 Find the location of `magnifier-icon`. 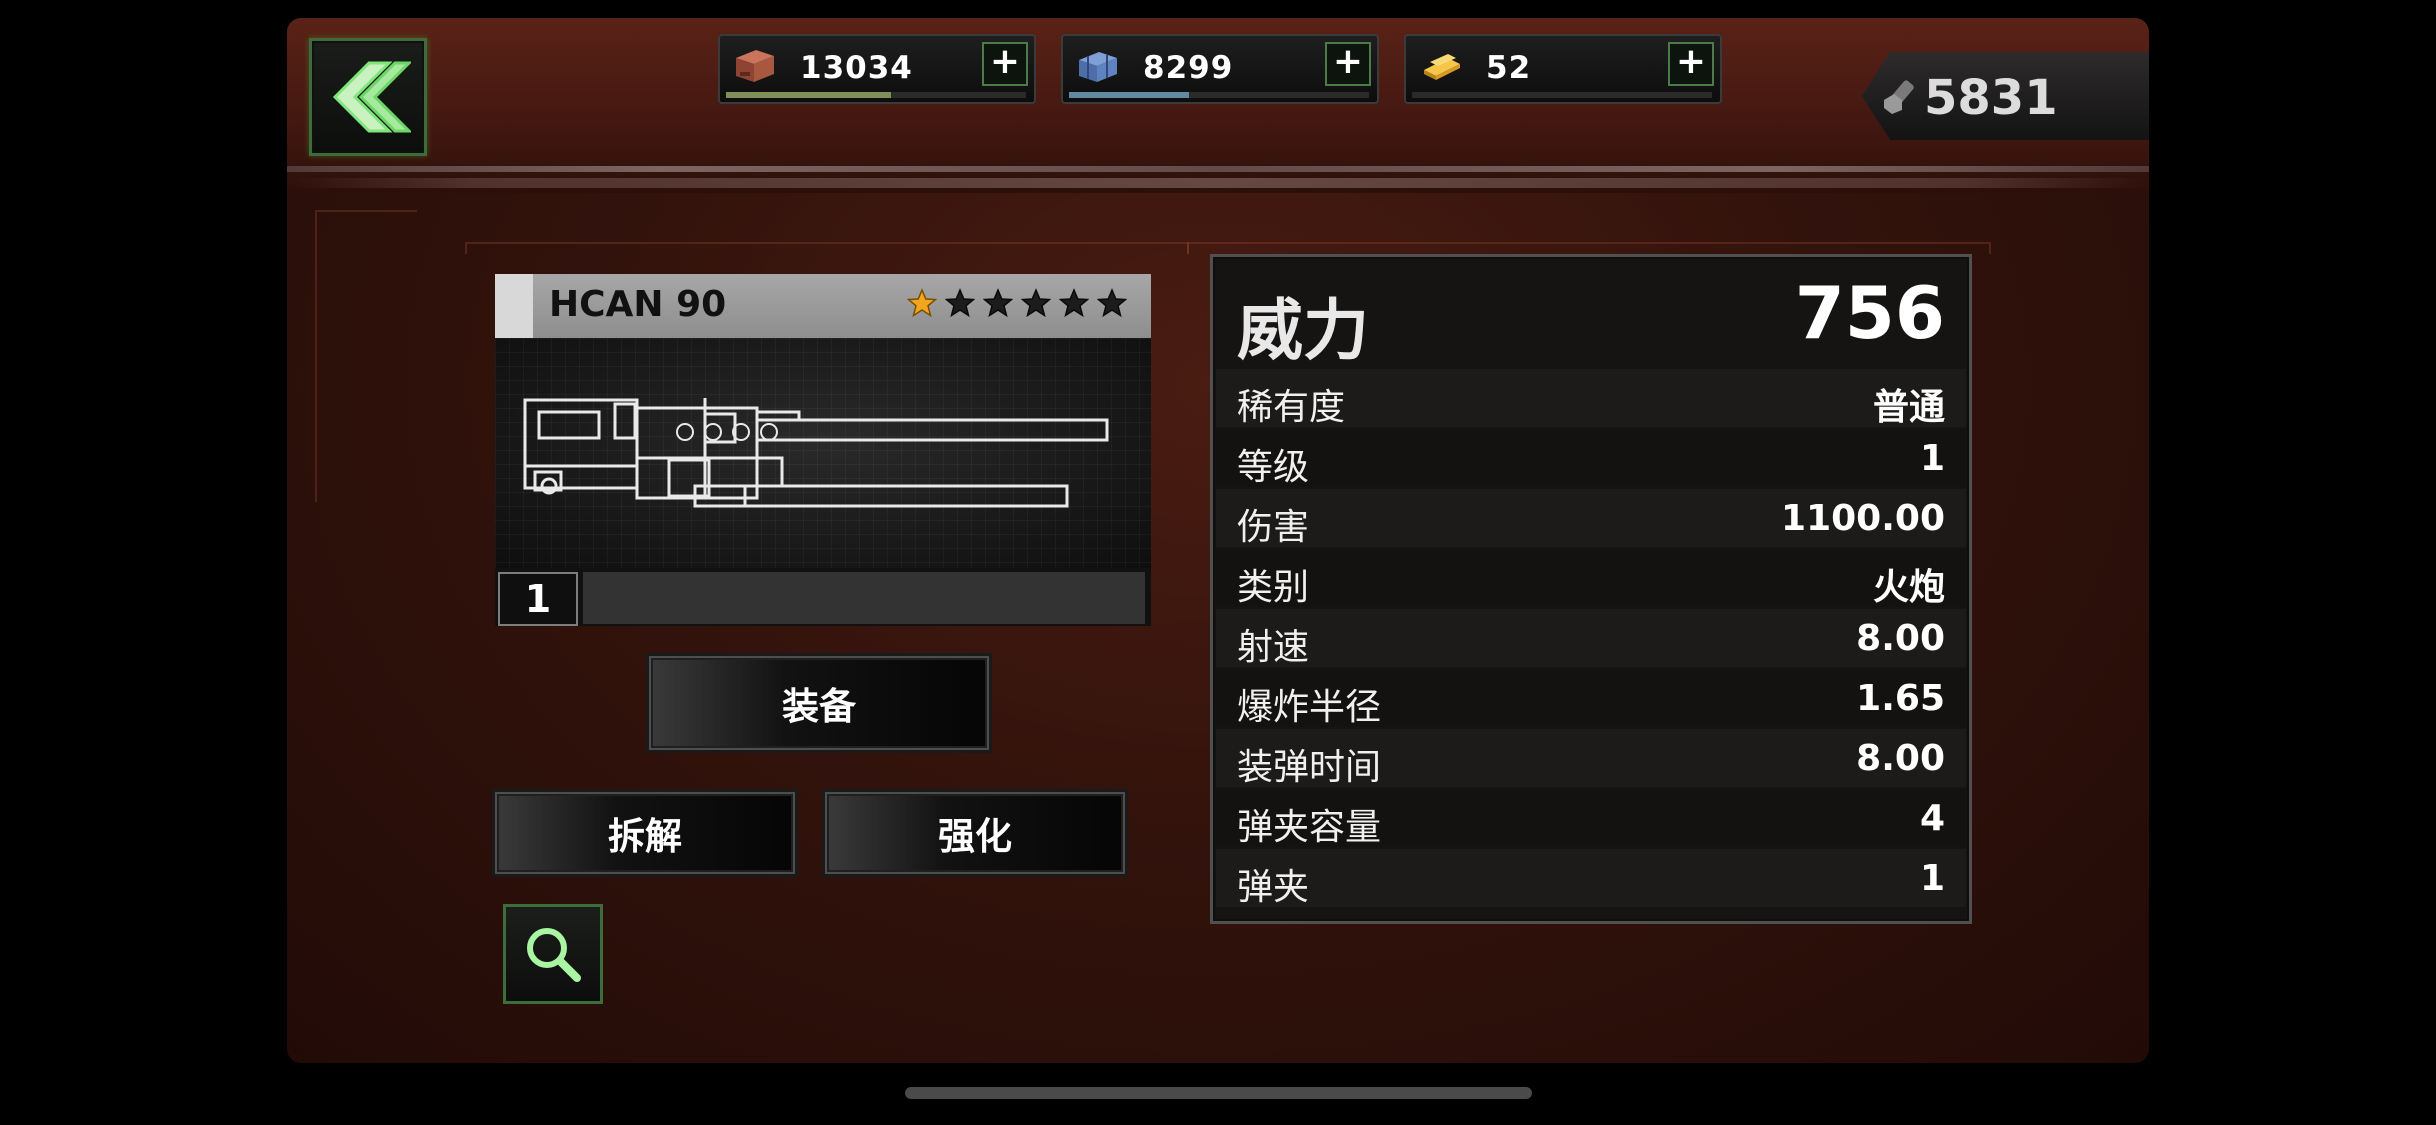

magnifier-icon is located at coordinates (554, 955).